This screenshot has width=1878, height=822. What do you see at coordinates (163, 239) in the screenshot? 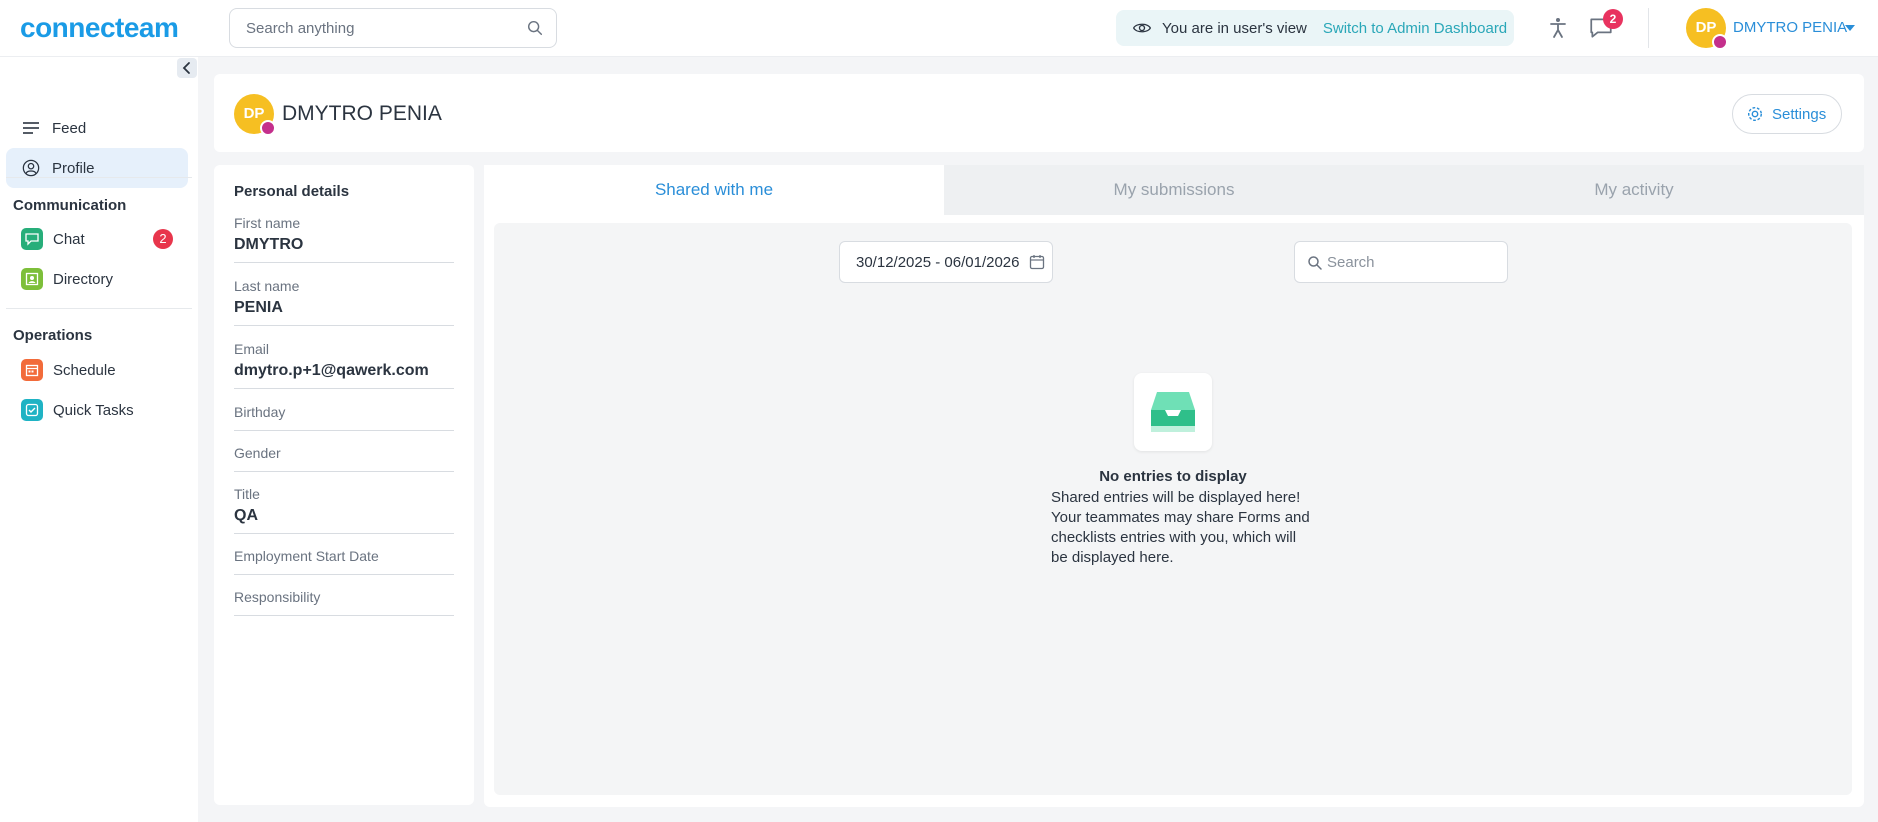
I see `chat-count-badge: 2` at bounding box center [163, 239].